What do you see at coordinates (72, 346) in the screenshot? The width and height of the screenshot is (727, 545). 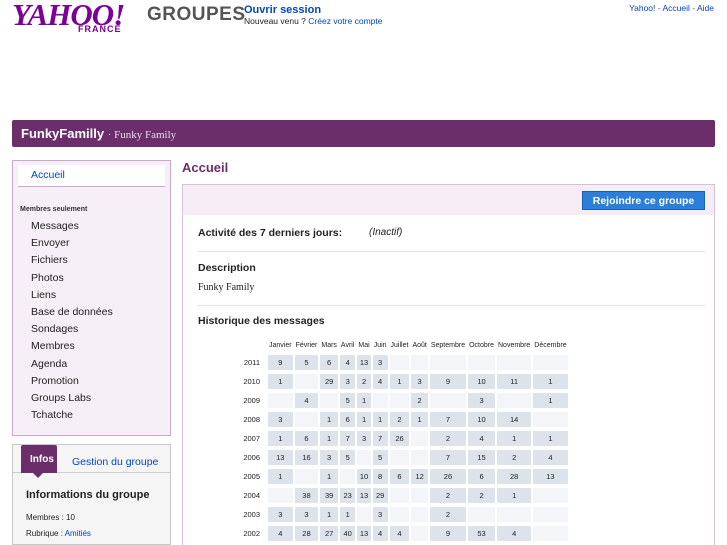 I see `sidebar-item-members: Membres` at bounding box center [72, 346].